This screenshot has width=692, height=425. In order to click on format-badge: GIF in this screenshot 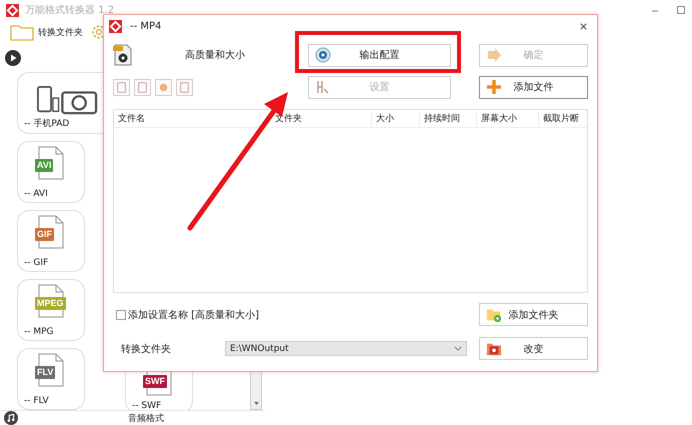, I will do `click(44, 234)`.